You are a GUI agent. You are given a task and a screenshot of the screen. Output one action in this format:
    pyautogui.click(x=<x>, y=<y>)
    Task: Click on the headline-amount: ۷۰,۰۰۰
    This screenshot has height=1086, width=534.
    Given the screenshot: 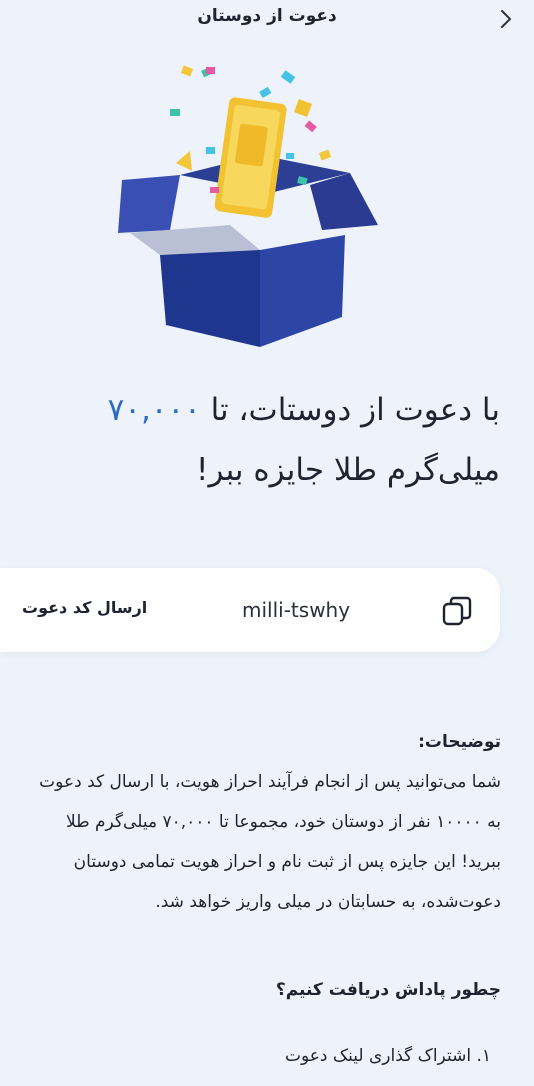 What is the action you would take?
    pyautogui.click(x=154, y=410)
    